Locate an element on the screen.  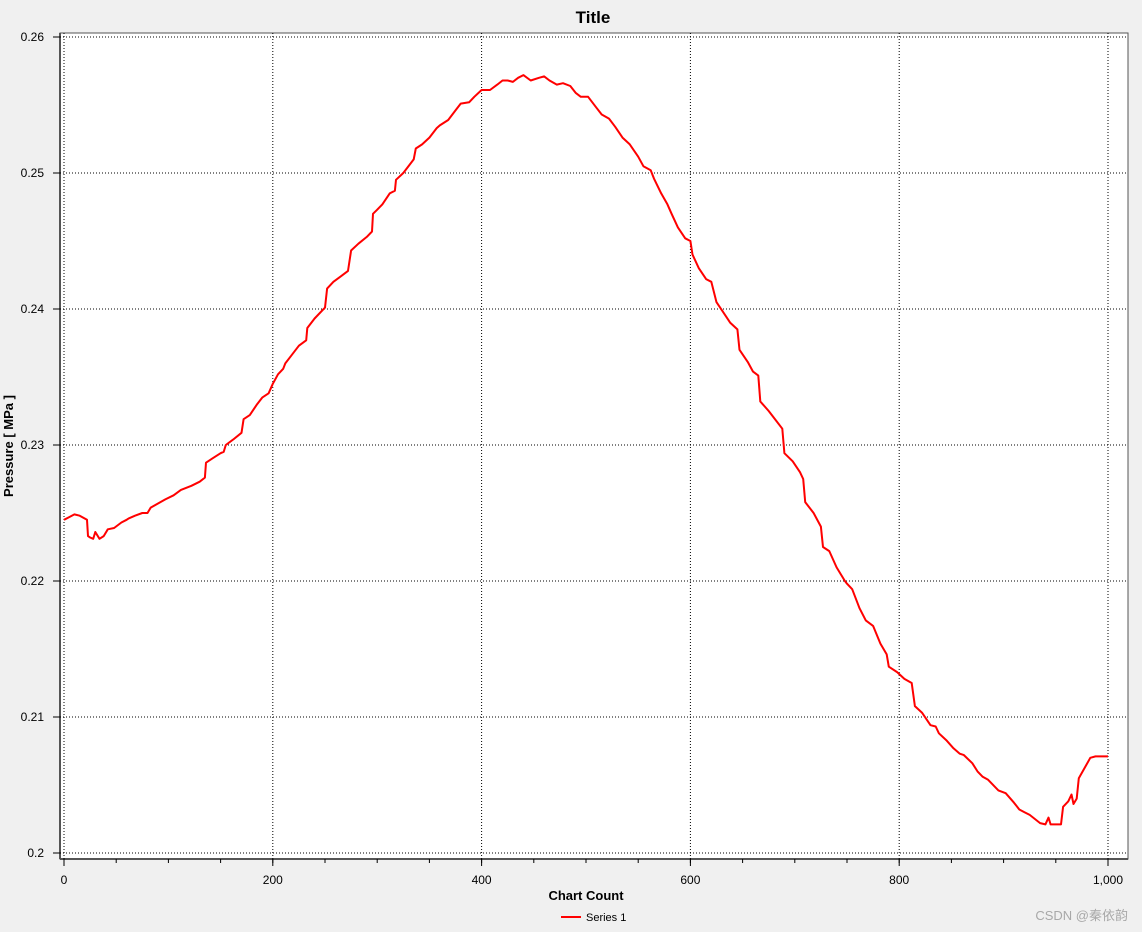
x-tick-label: 800 is located at coordinates (899, 880).